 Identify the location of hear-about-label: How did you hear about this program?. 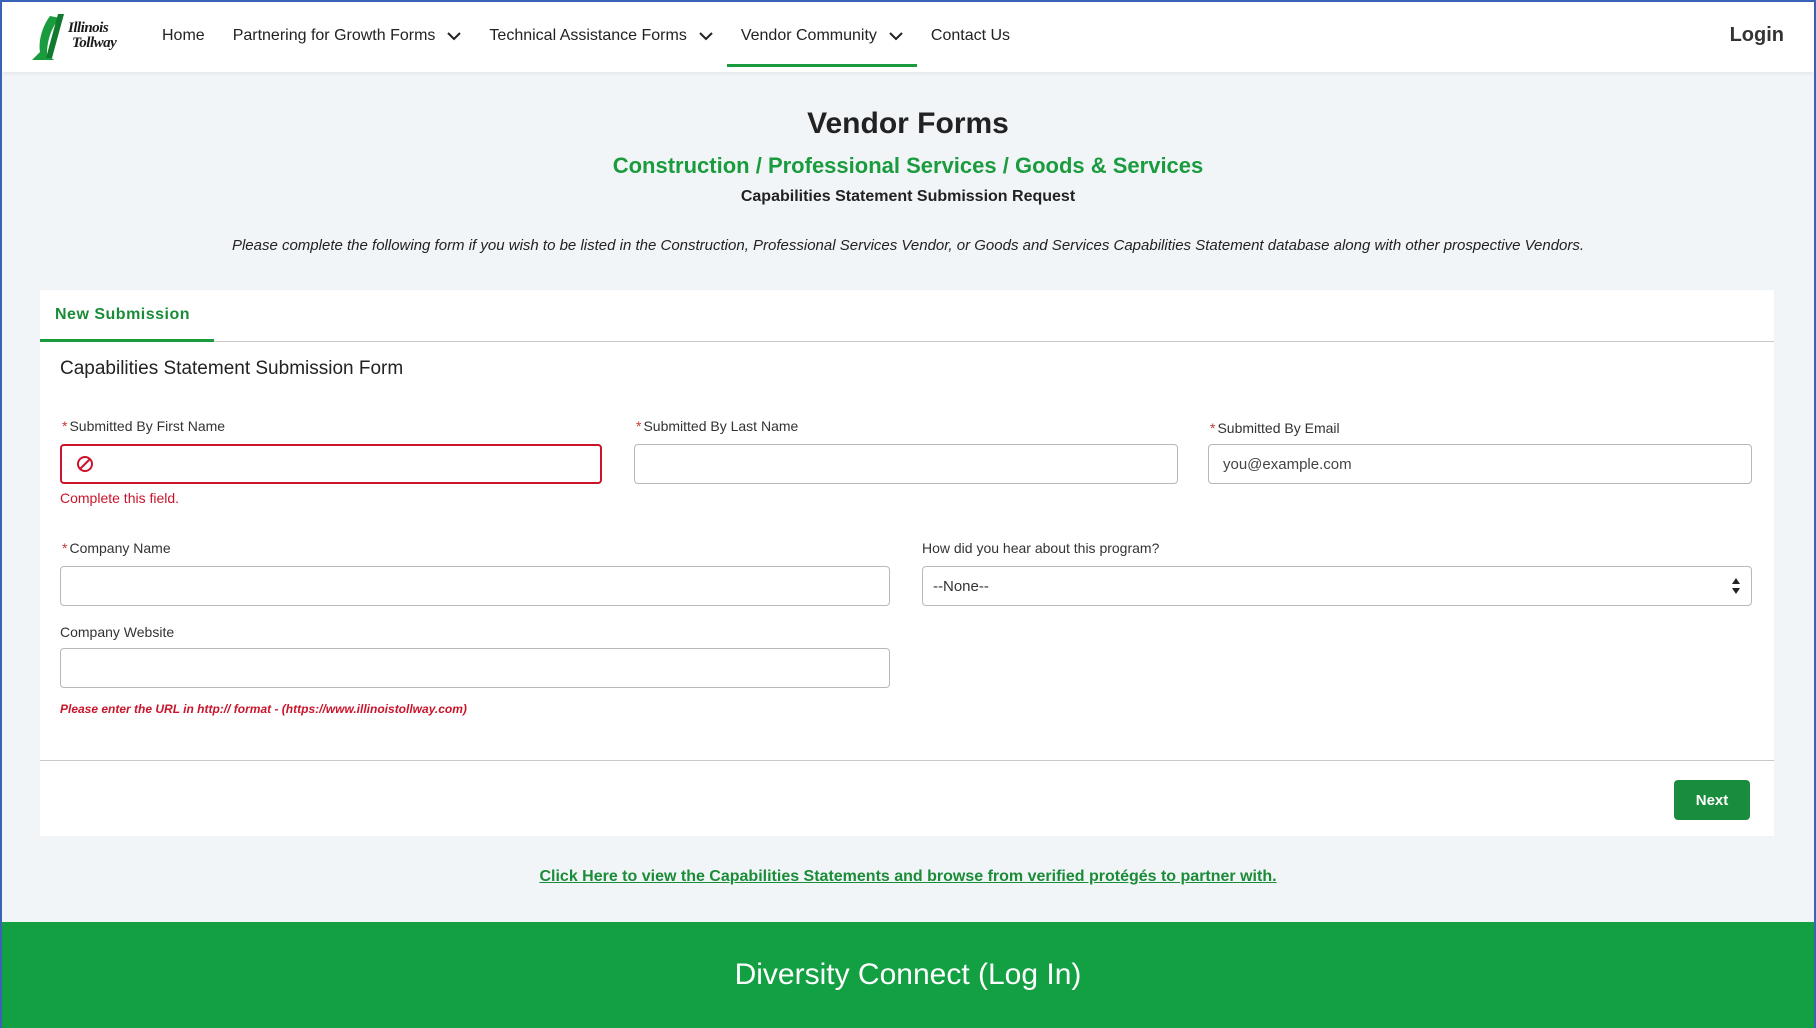
(1041, 548).